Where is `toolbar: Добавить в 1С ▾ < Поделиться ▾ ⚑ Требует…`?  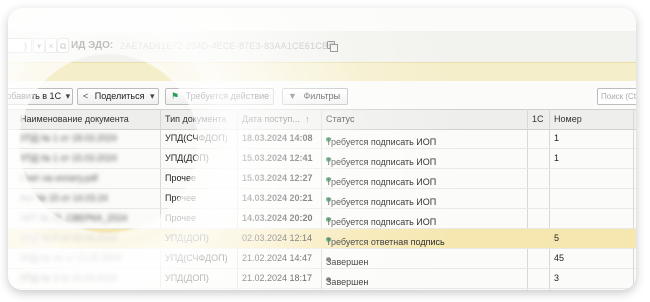
toolbar: Добавить в 1С ▾ < Поделиться ▾ ⚑ Требует… is located at coordinates (322, 94).